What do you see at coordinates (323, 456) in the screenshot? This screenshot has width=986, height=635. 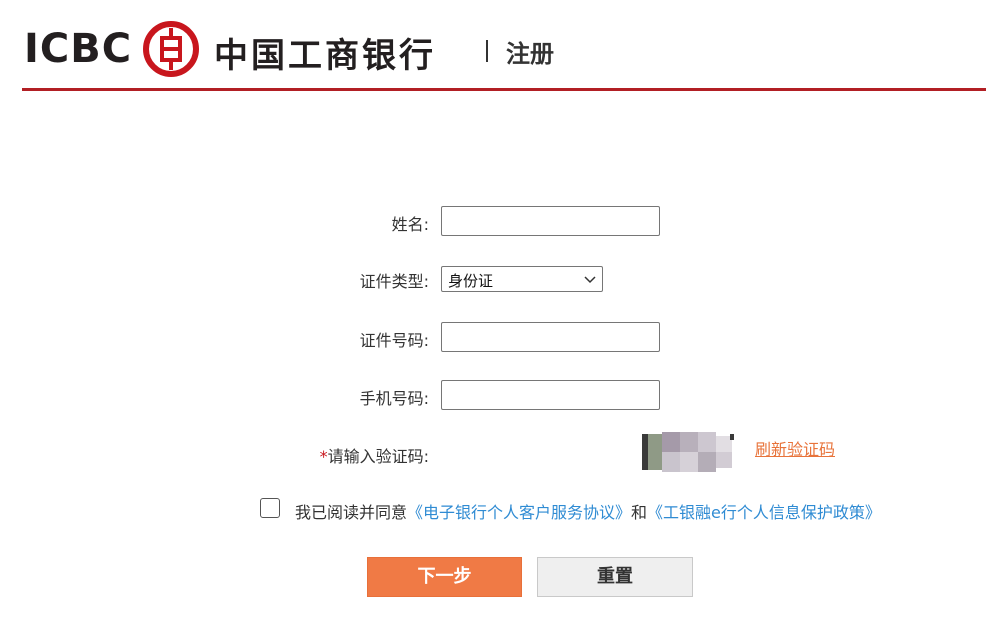 I see `required-mark: *` at bounding box center [323, 456].